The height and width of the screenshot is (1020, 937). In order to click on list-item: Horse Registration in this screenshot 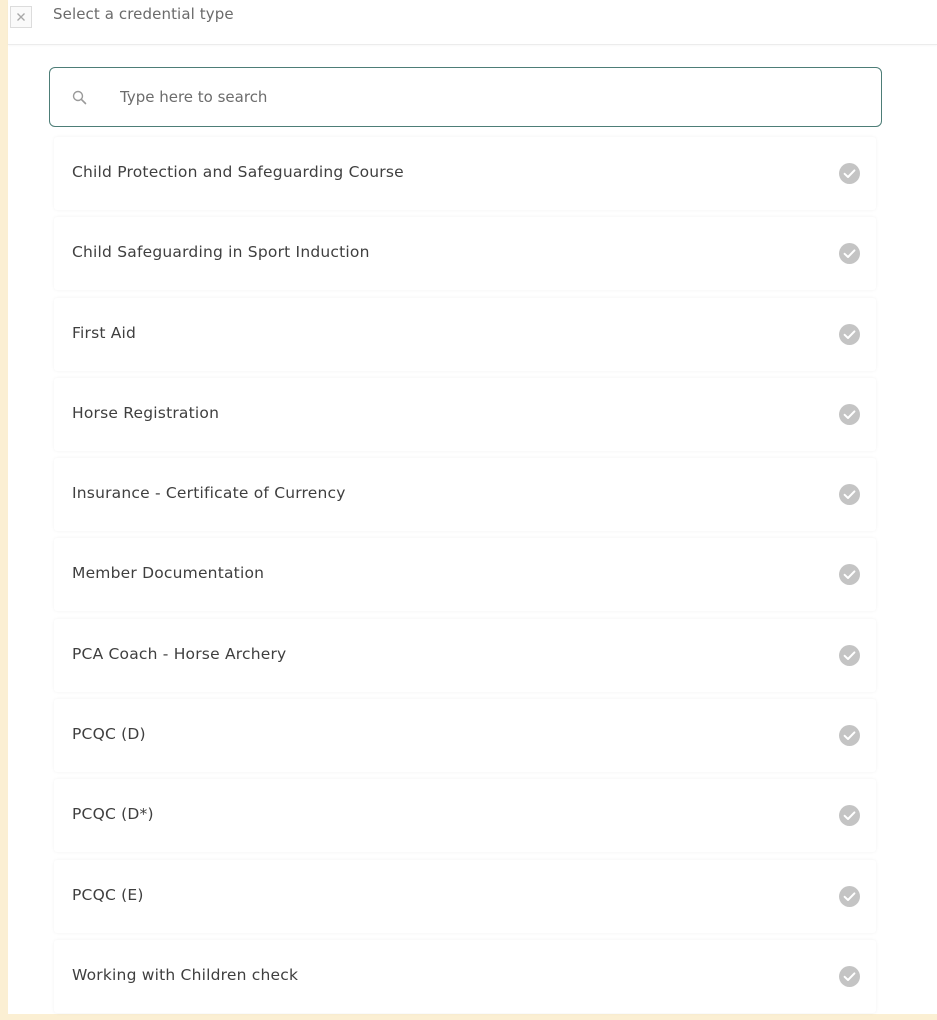, I will do `click(465, 414)`.